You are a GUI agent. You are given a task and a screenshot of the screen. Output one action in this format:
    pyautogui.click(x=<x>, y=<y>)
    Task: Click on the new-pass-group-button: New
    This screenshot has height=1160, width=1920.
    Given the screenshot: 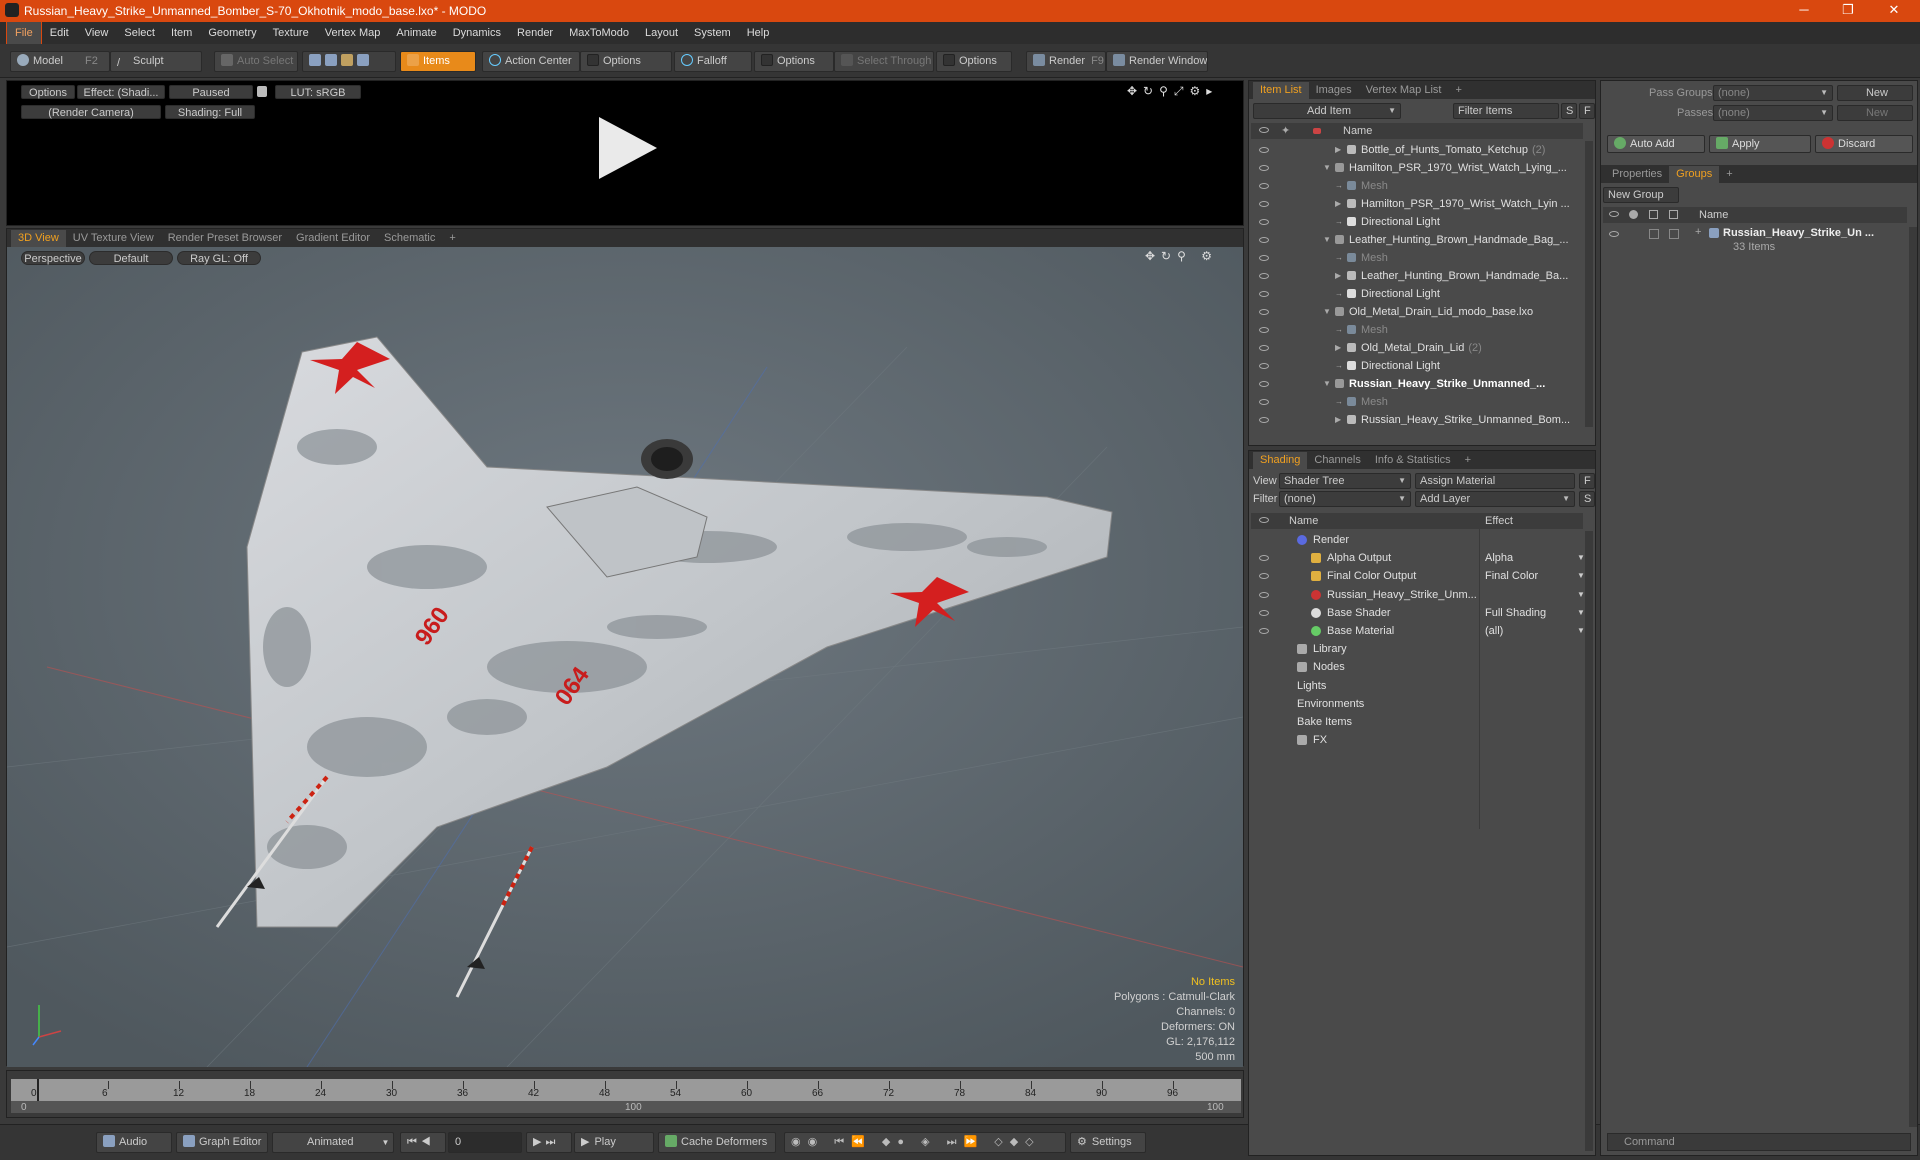 What is the action you would take?
    pyautogui.click(x=1875, y=93)
    